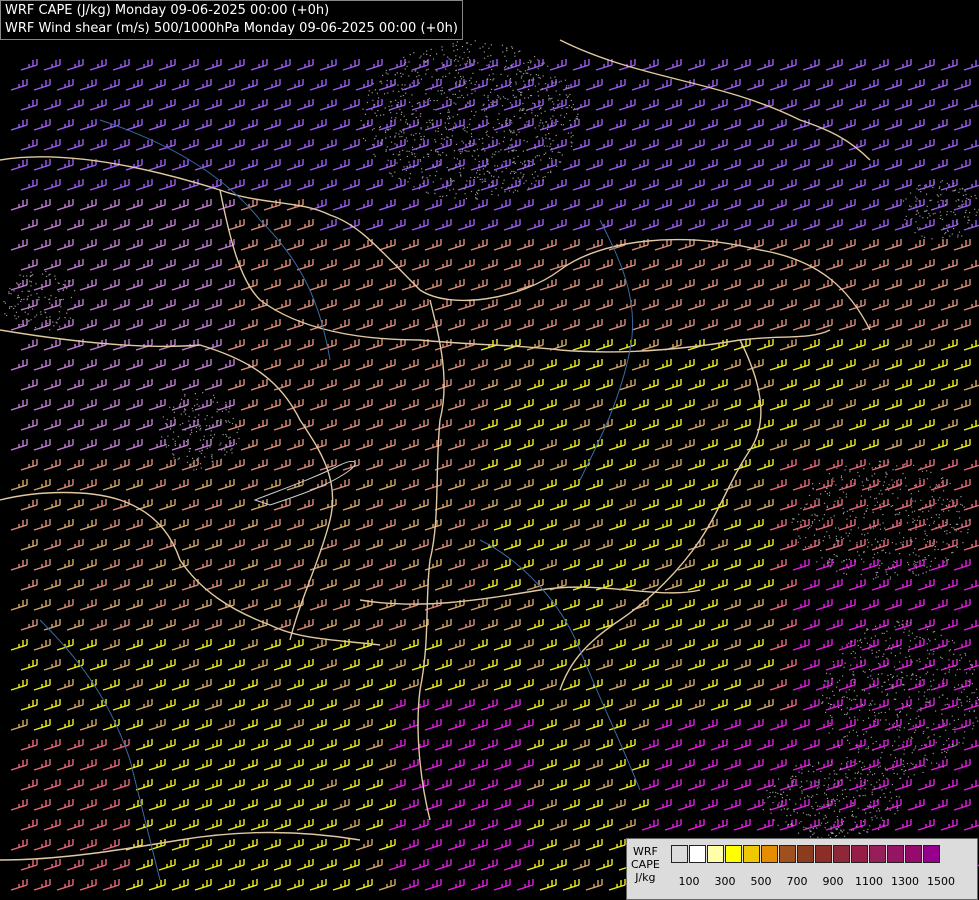  Describe the element at coordinates (823, 854) in the screenshot. I see `legend-color-box` at that location.